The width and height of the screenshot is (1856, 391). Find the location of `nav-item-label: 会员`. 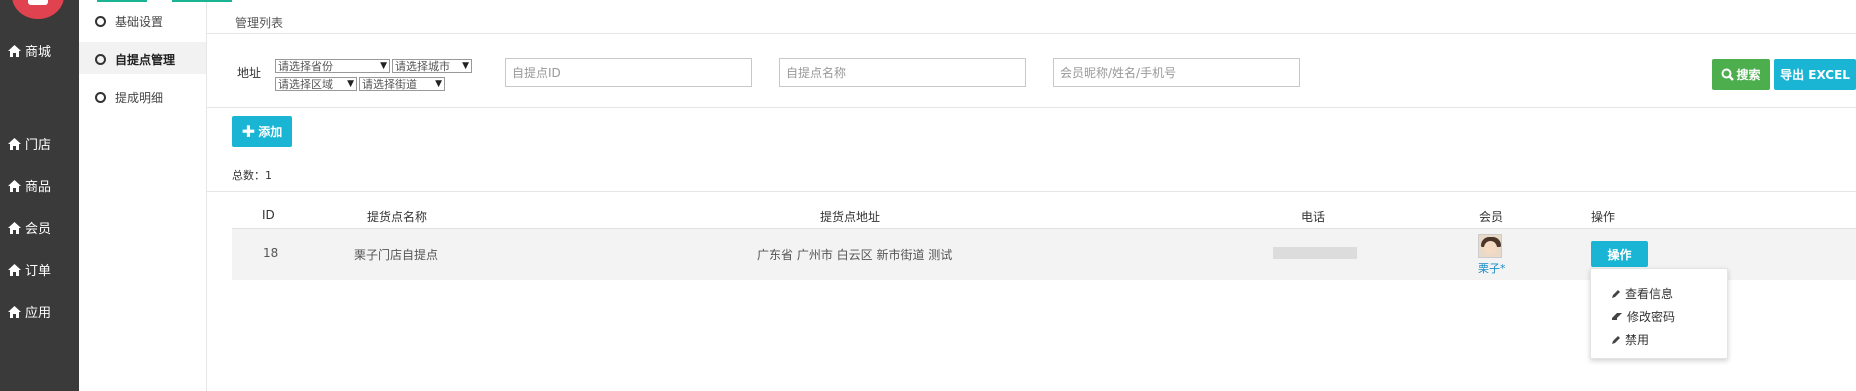

nav-item-label: 会员 is located at coordinates (38, 229).